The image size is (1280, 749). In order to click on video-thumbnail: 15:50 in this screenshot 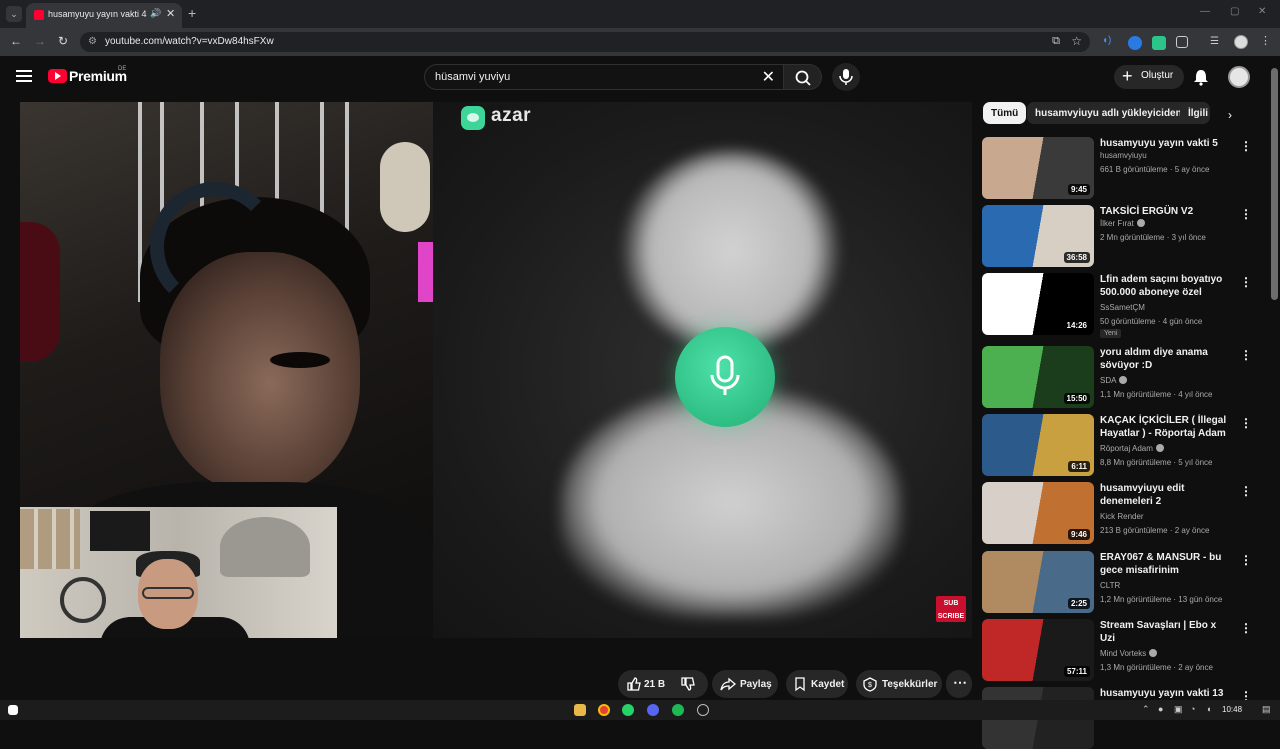, I will do `click(1038, 377)`.